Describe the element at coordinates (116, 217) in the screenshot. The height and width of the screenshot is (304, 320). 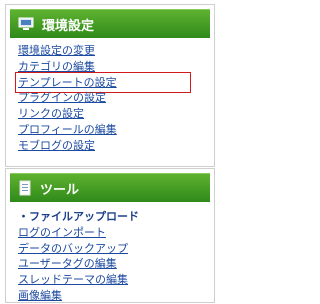
I see `menu-item-file-upload: ・ファイルアップロード` at that location.